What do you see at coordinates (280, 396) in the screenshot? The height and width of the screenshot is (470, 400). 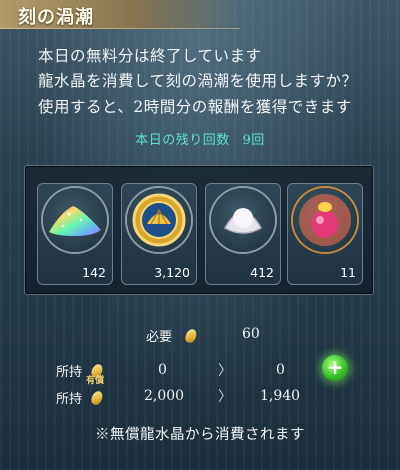 I see `free-after: 1,940` at bounding box center [280, 396].